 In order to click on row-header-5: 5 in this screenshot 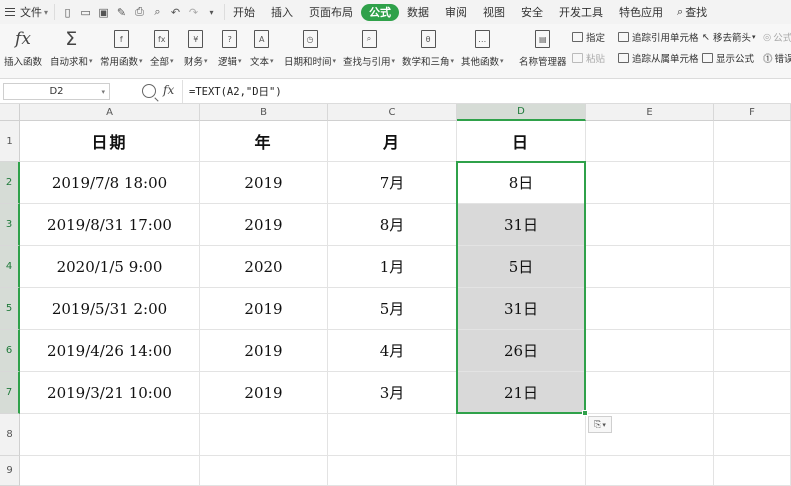, I will do `click(10, 309)`.